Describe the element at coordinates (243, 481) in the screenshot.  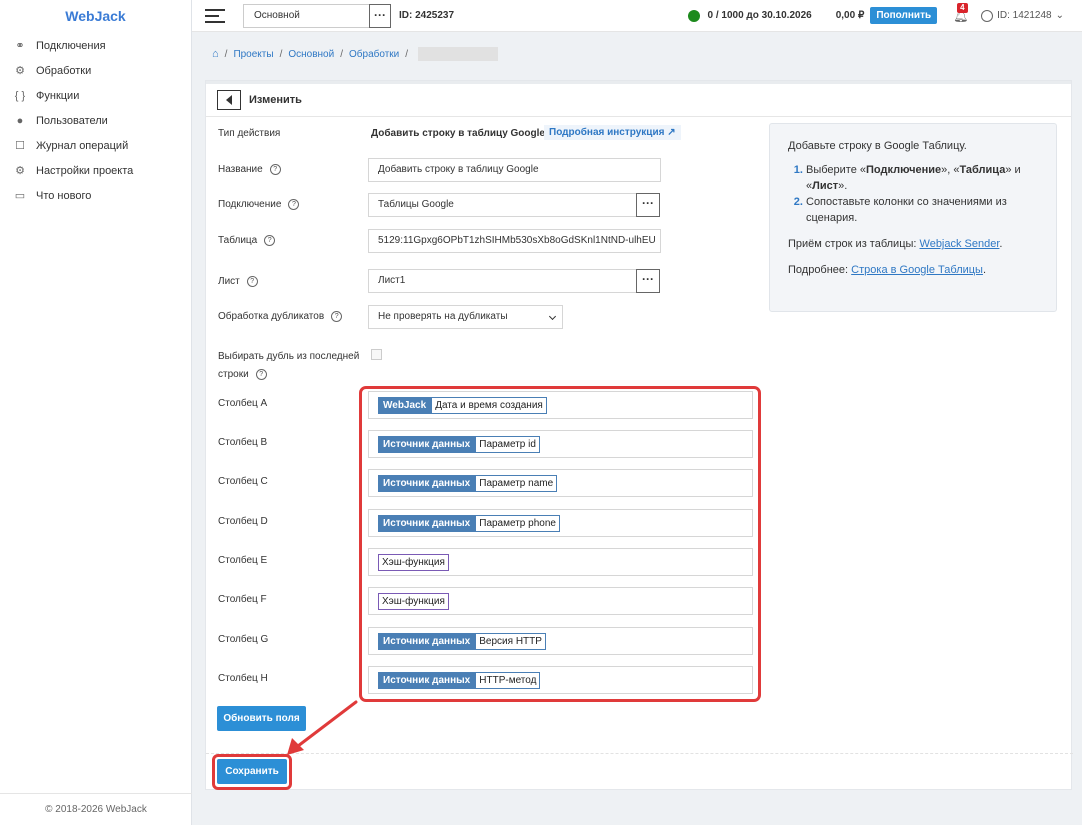
I see `column-c-label: Столбец C` at that location.